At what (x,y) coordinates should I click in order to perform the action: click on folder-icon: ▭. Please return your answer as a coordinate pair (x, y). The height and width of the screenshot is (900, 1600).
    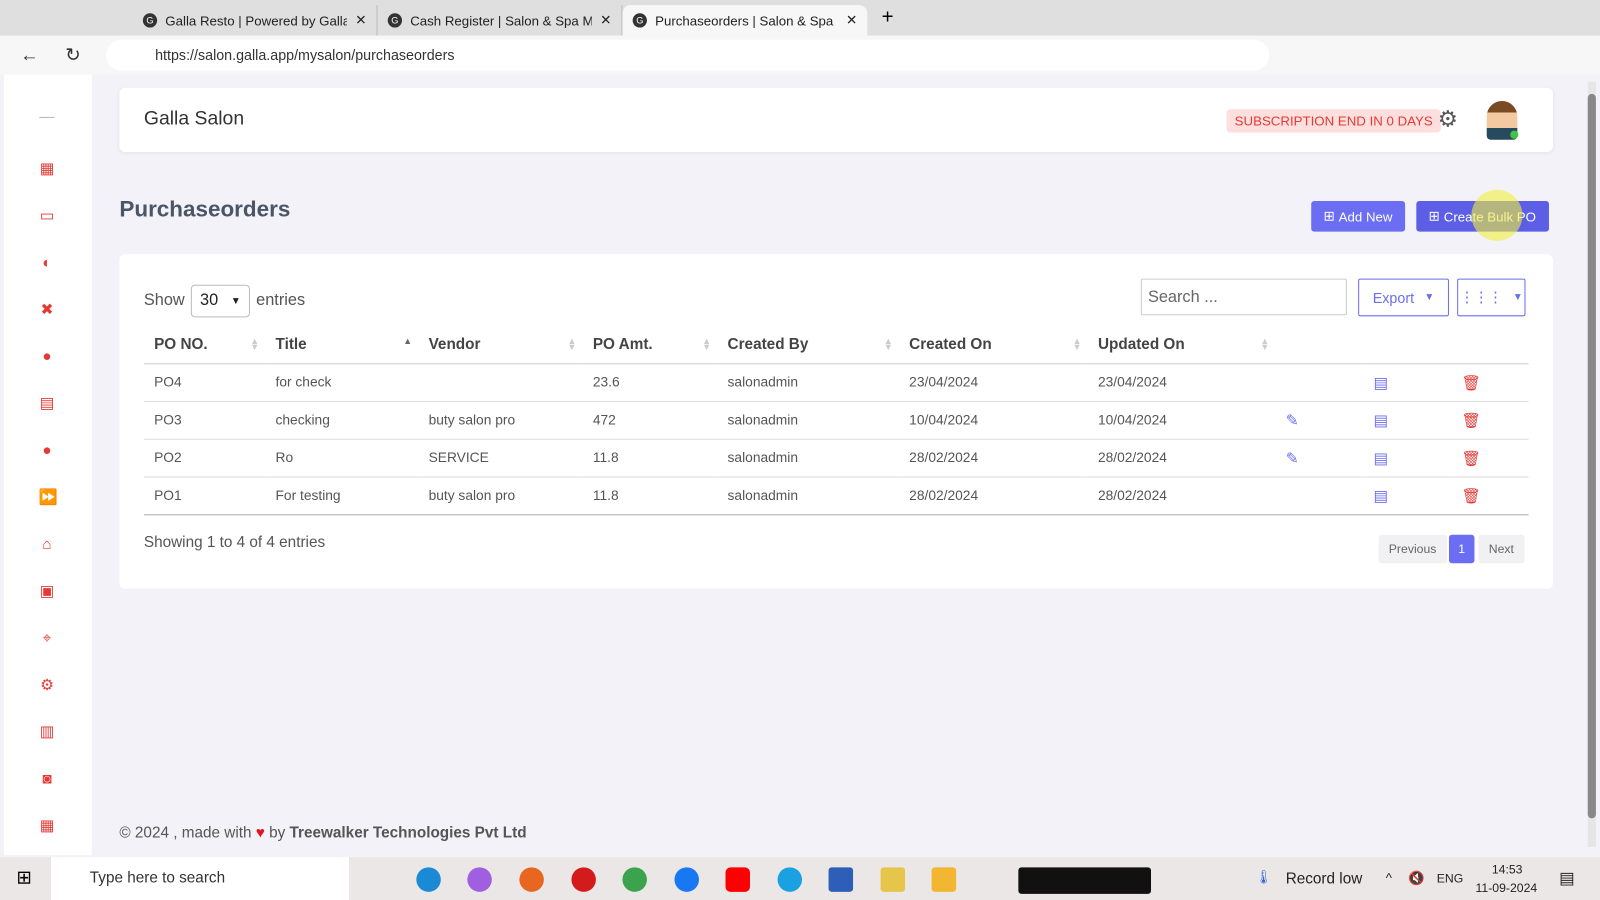
    Looking at the image, I should click on (47, 216).